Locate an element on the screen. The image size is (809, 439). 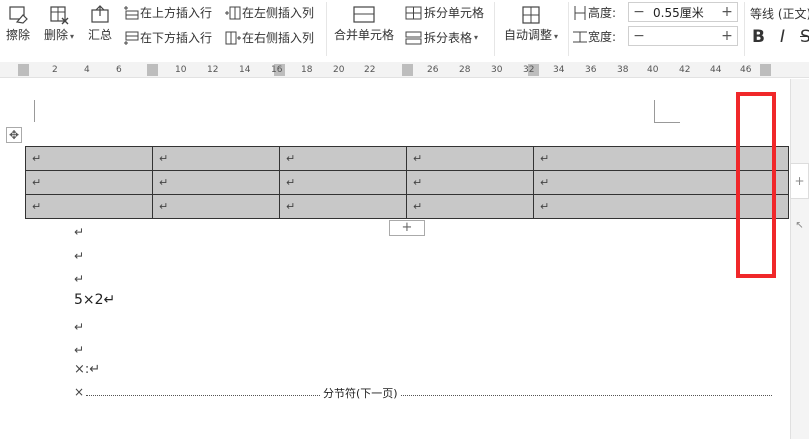
table-row: ↵ ↵ ↵ ↵ ↵ is located at coordinates (407, 158).